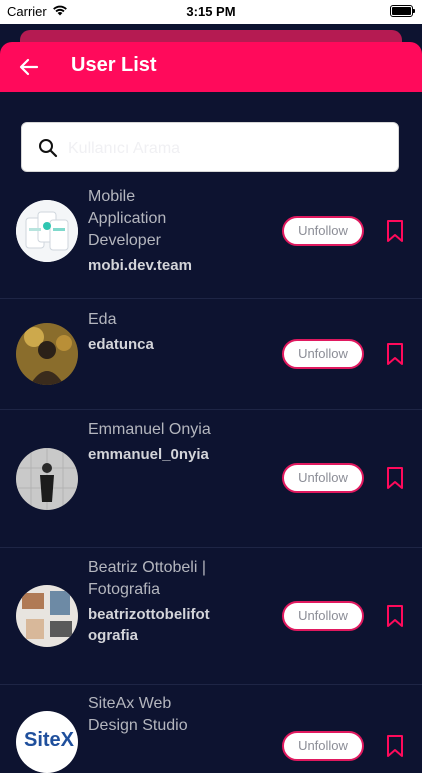 Image resolution: width=422 pixels, height=773 pixels. What do you see at coordinates (147, 578) in the screenshot?
I see `user-name: Beatriz Ottobeli | Fotografia` at bounding box center [147, 578].